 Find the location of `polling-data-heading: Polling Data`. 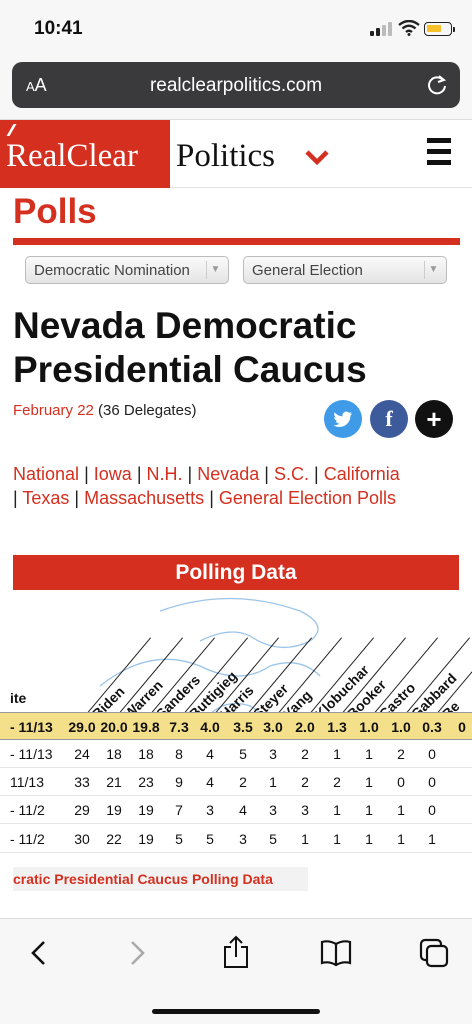

polling-data-heading: Polling Data is located at coordinates (236, 572).